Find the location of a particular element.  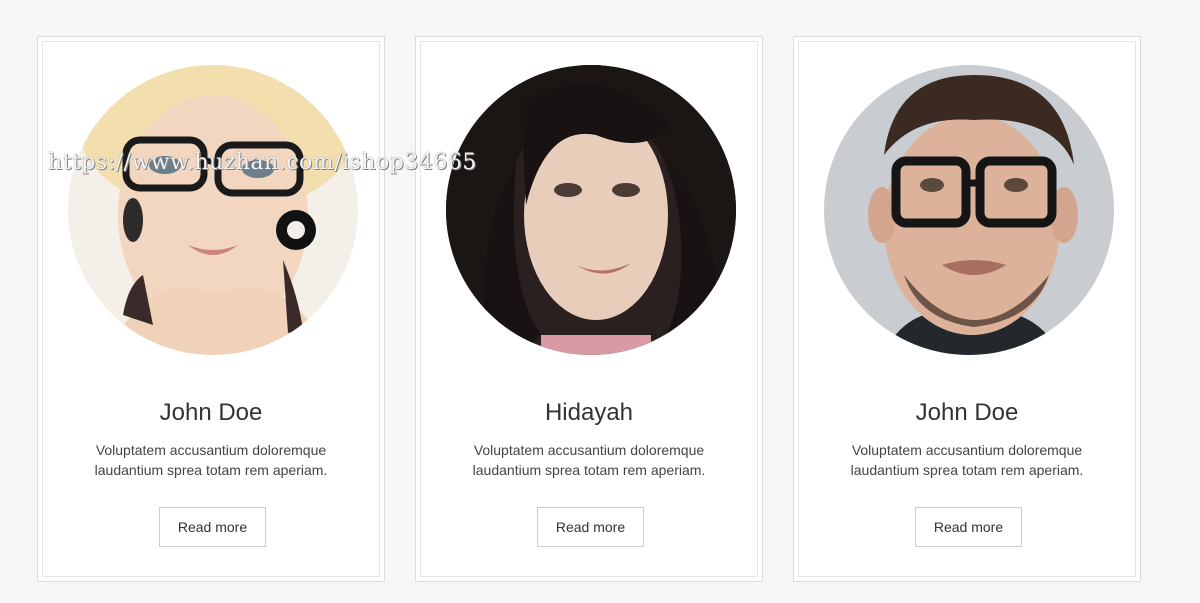

avatar-photo-man-with-glasses is located at coordinates (969, 210).